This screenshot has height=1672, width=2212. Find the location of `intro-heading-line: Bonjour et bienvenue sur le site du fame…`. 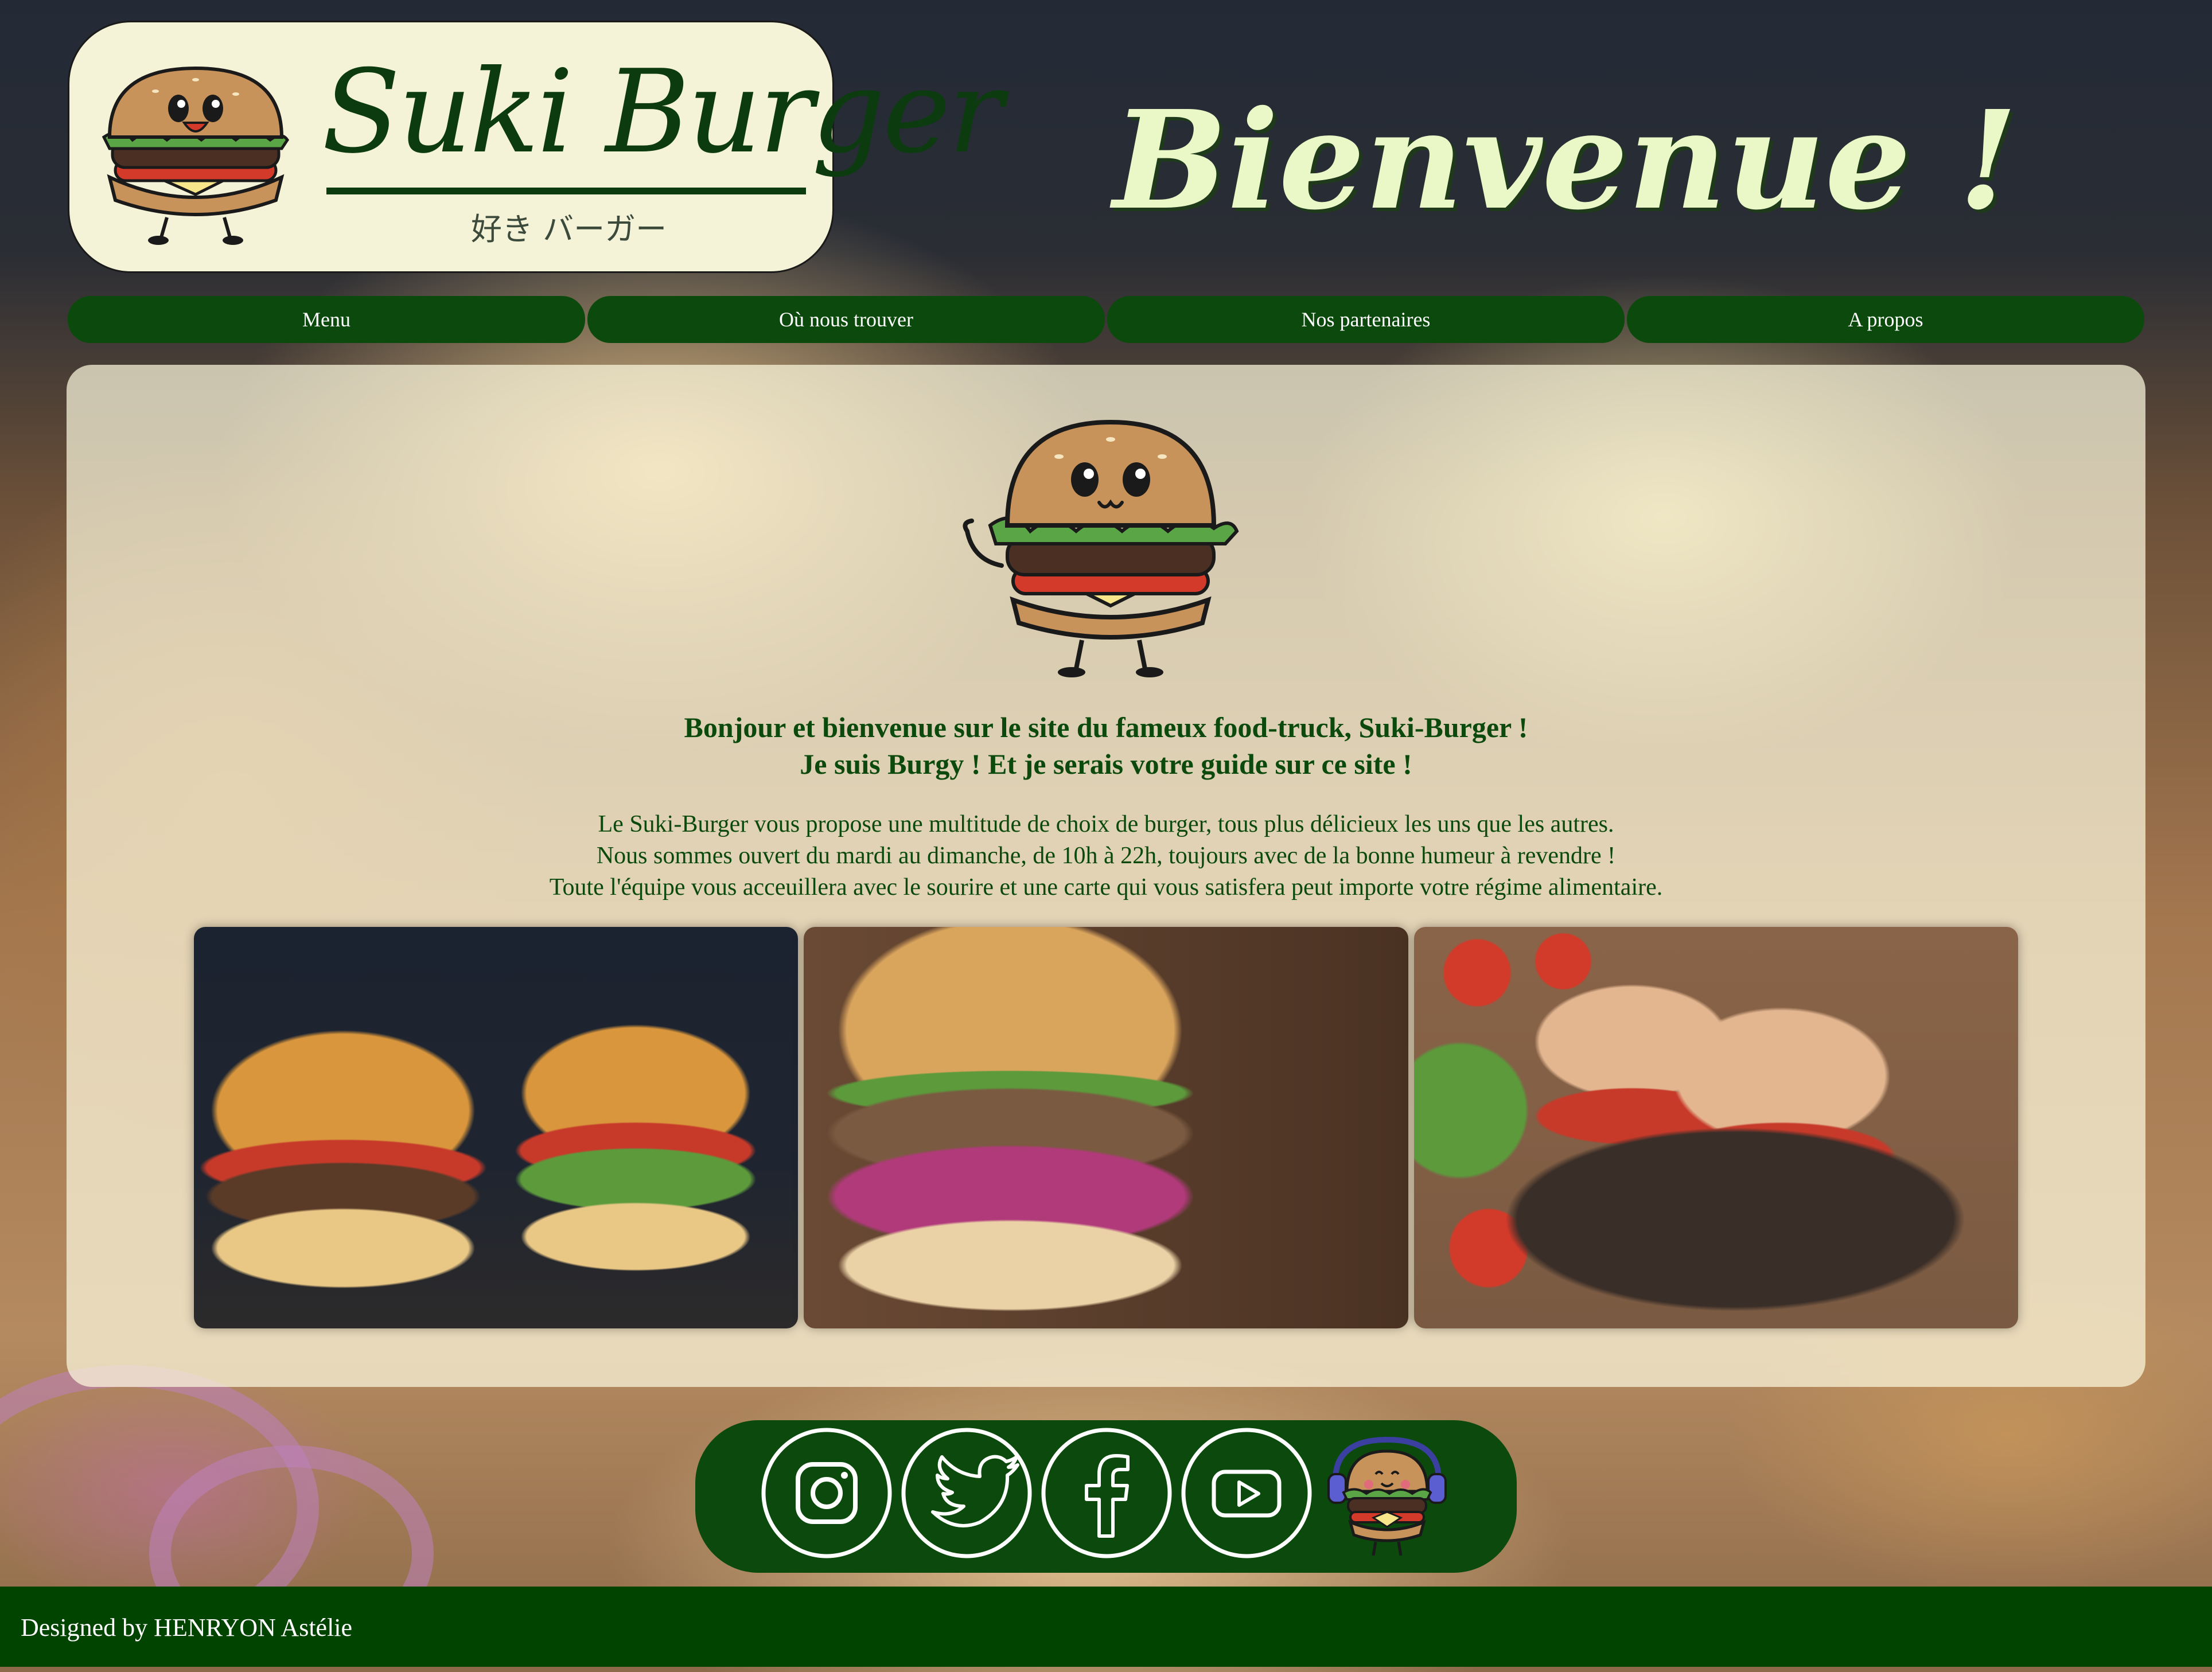

intro-heading-line: Bonjour et bienvenue sur le site du fame… is located at coordinates (1106, 727).